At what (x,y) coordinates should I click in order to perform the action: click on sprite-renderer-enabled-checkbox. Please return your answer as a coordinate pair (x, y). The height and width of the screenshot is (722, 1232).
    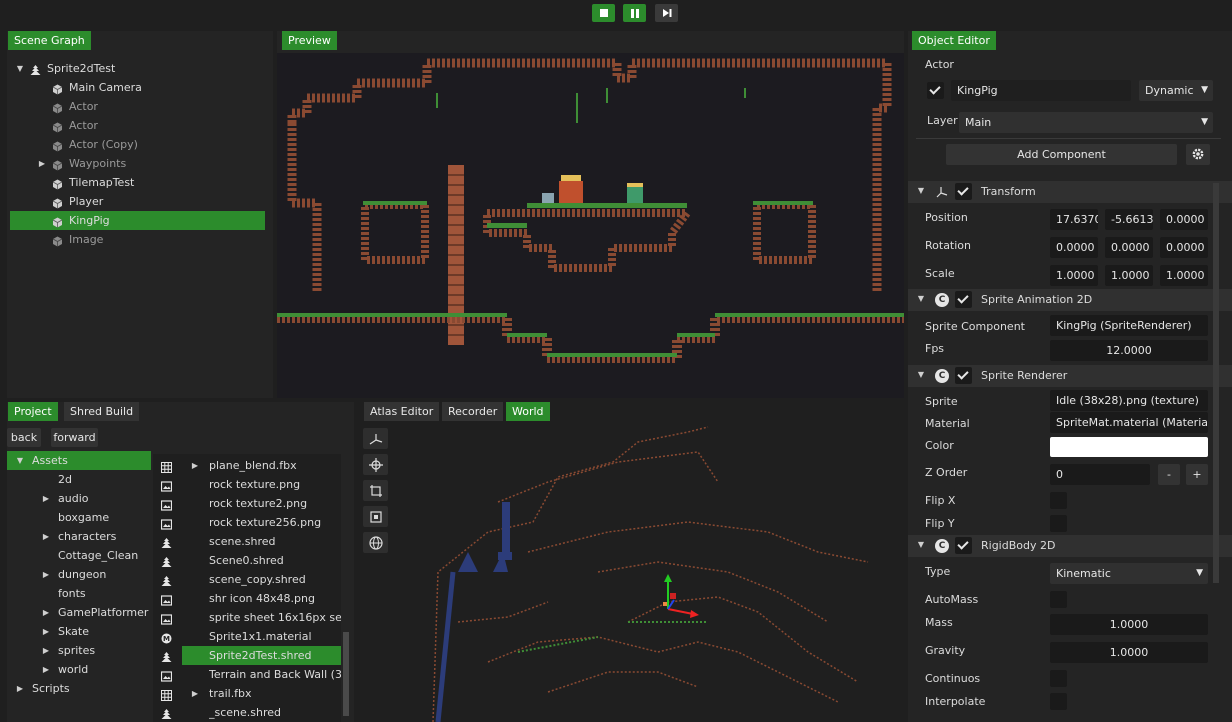
    Looking at the image, I should click on (963, 375).